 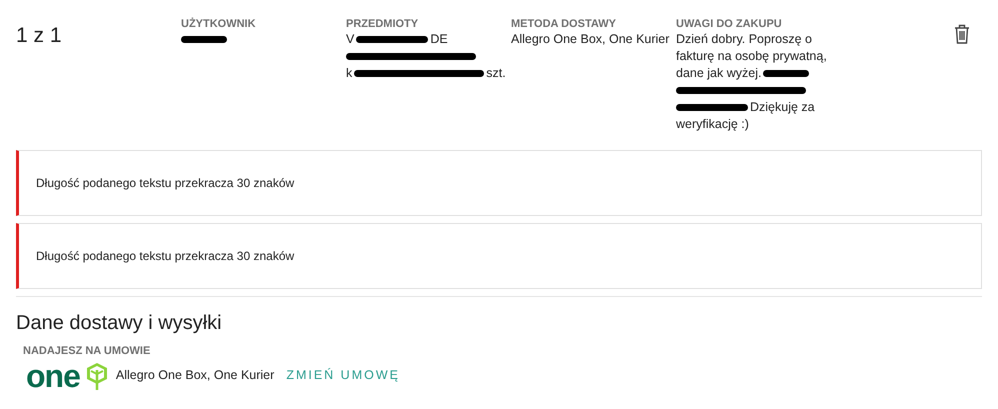 What do you see at coordinates (343, 375) in the screenshot?
I see `change-contract-link: ZMIEŃ UMOWĘ` at bounding box center [343, 375].